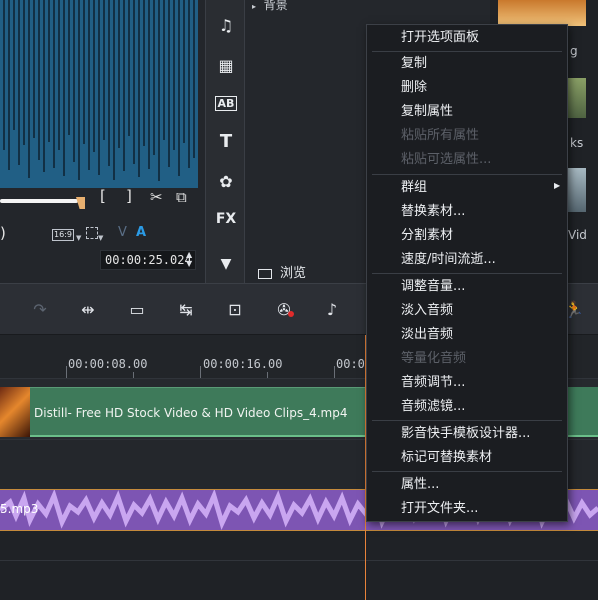 This screenshot has width=598, height=600. What do you see at coordinates (99, 94) in the screenshot?
I see `preview-waveform` at bounding box center [99, 94].